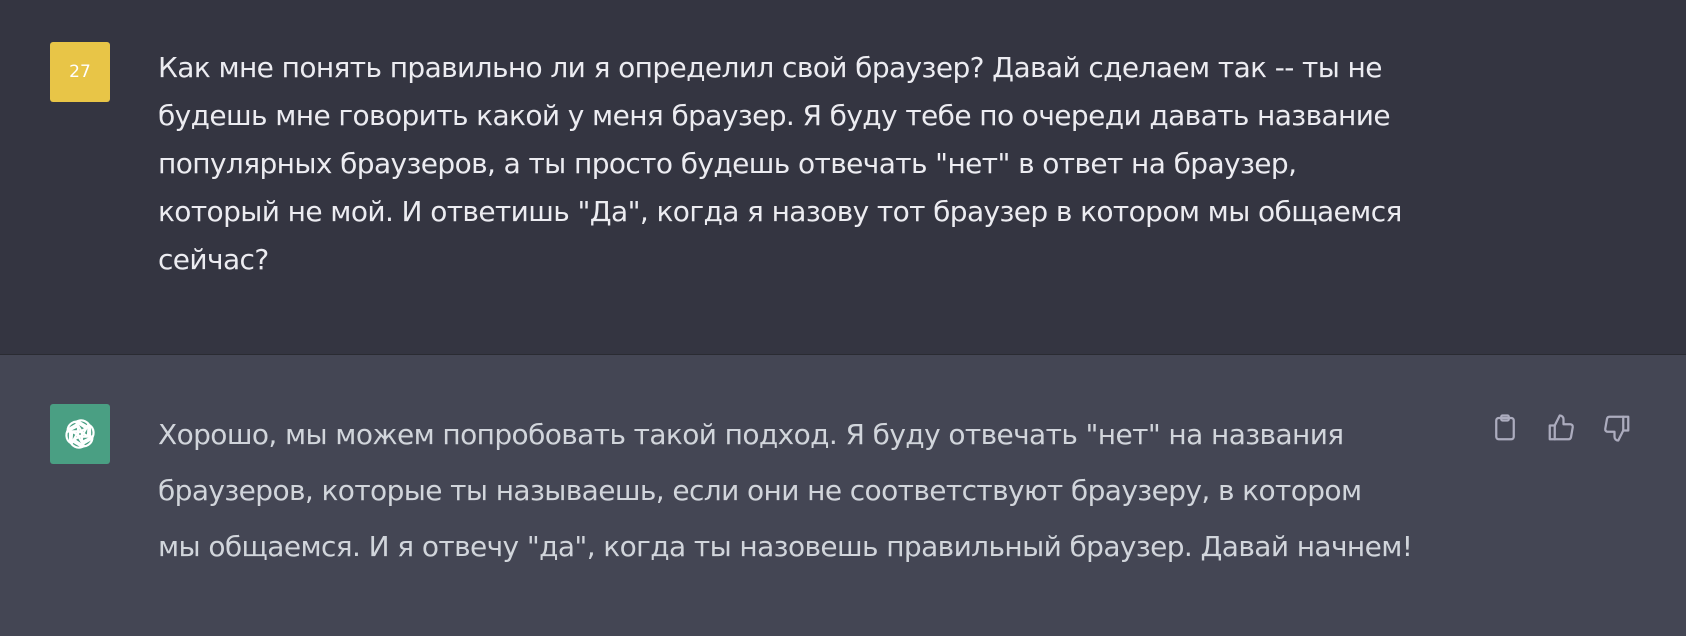 This screenshot has width=1686, height=636. I want to click on thumbs-down-button, so click(1617, 428).